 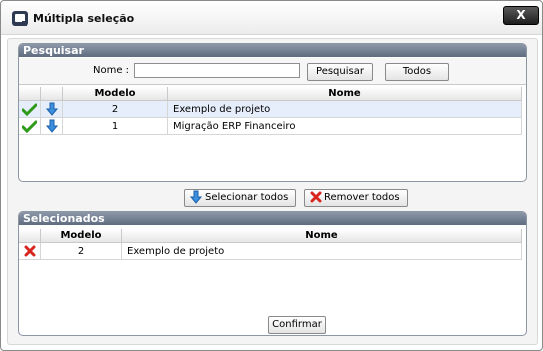 What do you see at coordinates (417, 72) in the screenshot?
I see `all-button: Todos` at bounding box center [417, 72].